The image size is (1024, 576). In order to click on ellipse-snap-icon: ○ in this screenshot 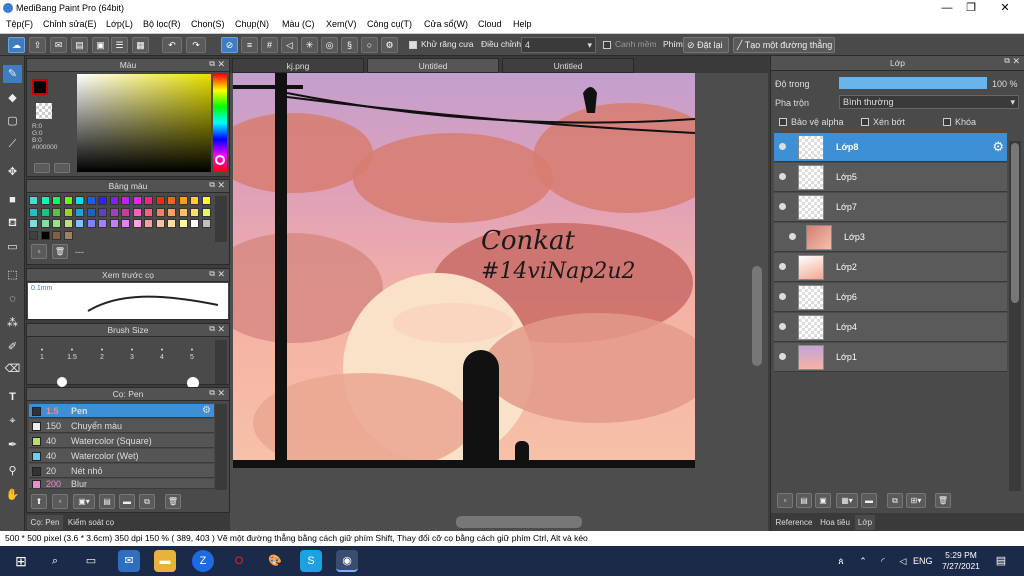, I will do `click(369, 45)`.